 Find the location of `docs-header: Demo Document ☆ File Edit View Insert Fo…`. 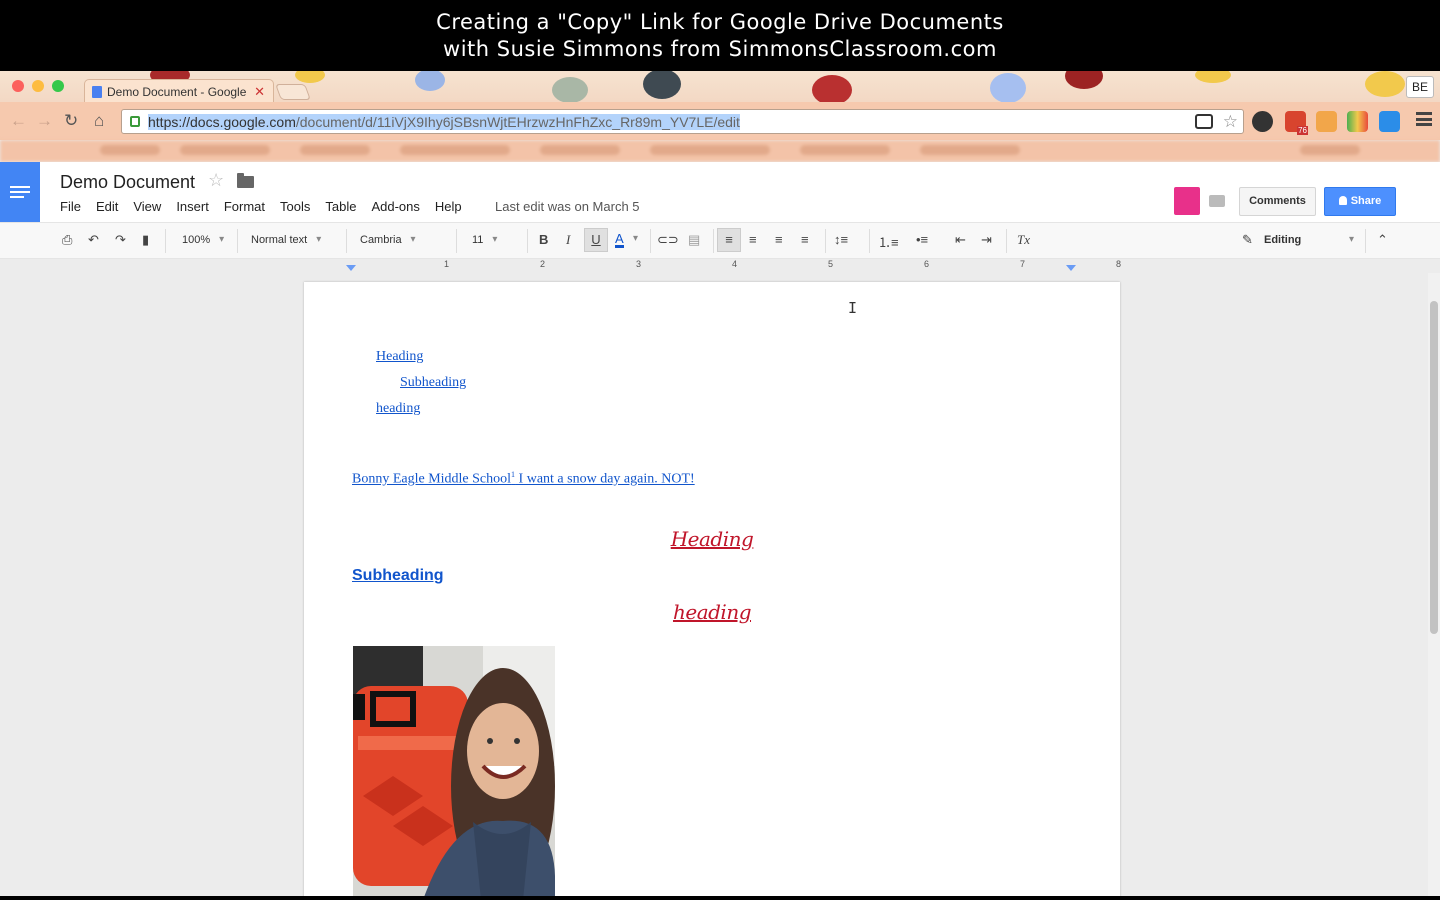

docs-header: Demo Document ☆ File Edit View Insert Fo… is located at coordinates (720, 192).